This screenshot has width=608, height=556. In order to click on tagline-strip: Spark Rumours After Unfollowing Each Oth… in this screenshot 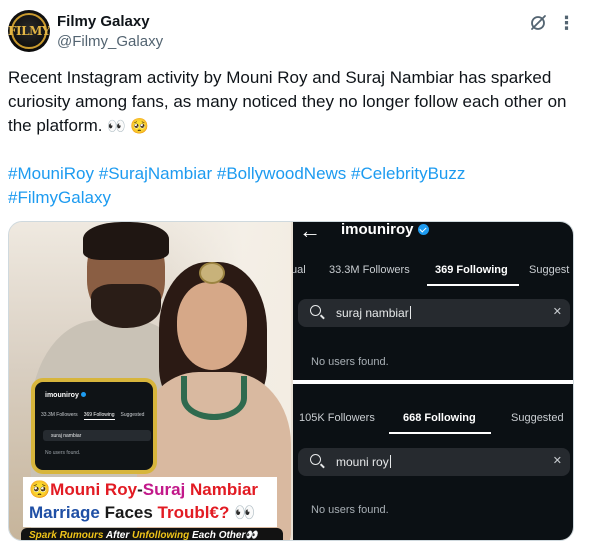, I will do `click(152, 534)`.